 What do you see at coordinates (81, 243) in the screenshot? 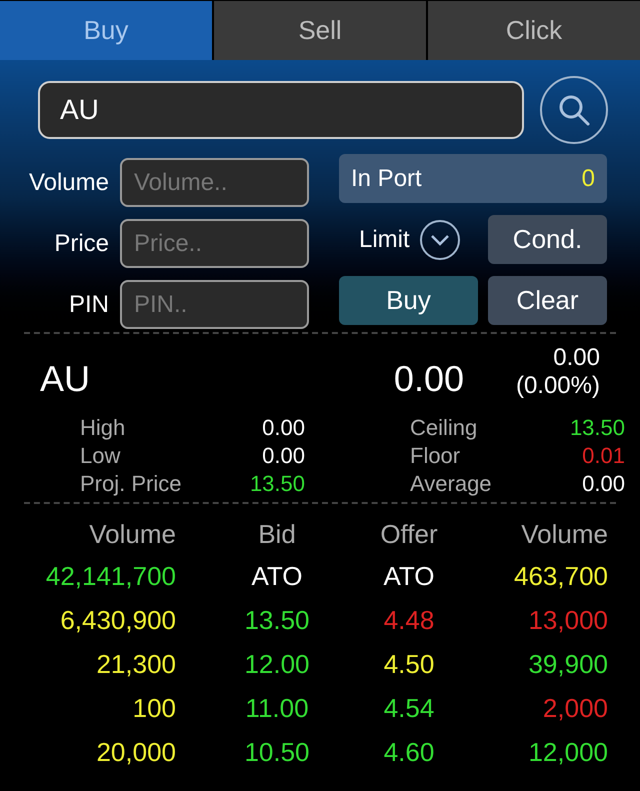
I see `field-label: Price` at bounding box center [81, 243].